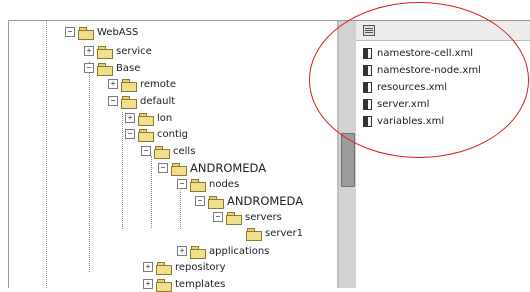 Image resolution: width=530 pixels, height=292 pixels. What do you see at coordinates (173, 134) in the screenshot?
I see `tree-item-label: contig` at bounding box center [173, 134].